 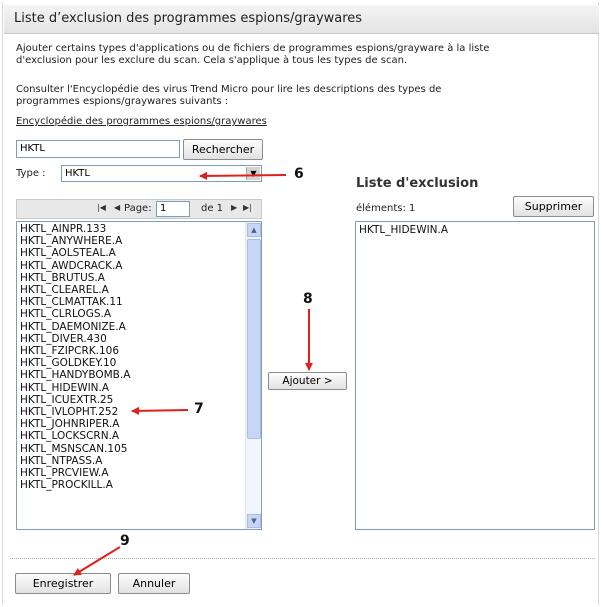 What do you see at coordinates (417, 183) in the screenshot?
I see `exclusion-heading: Liste d'exclusion` at bounding box center [417, 183].